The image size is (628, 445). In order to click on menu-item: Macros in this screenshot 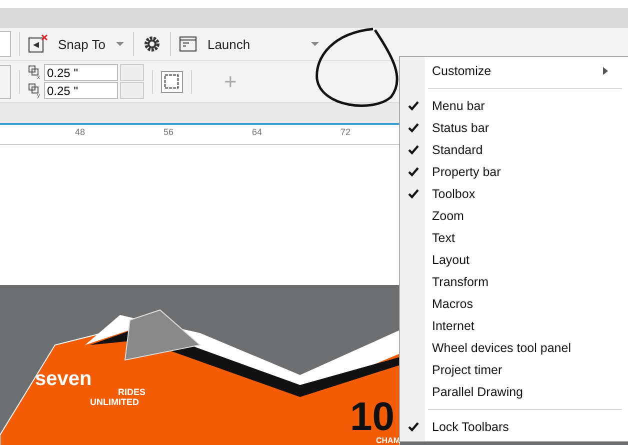, I will do `click(514, 304)`.